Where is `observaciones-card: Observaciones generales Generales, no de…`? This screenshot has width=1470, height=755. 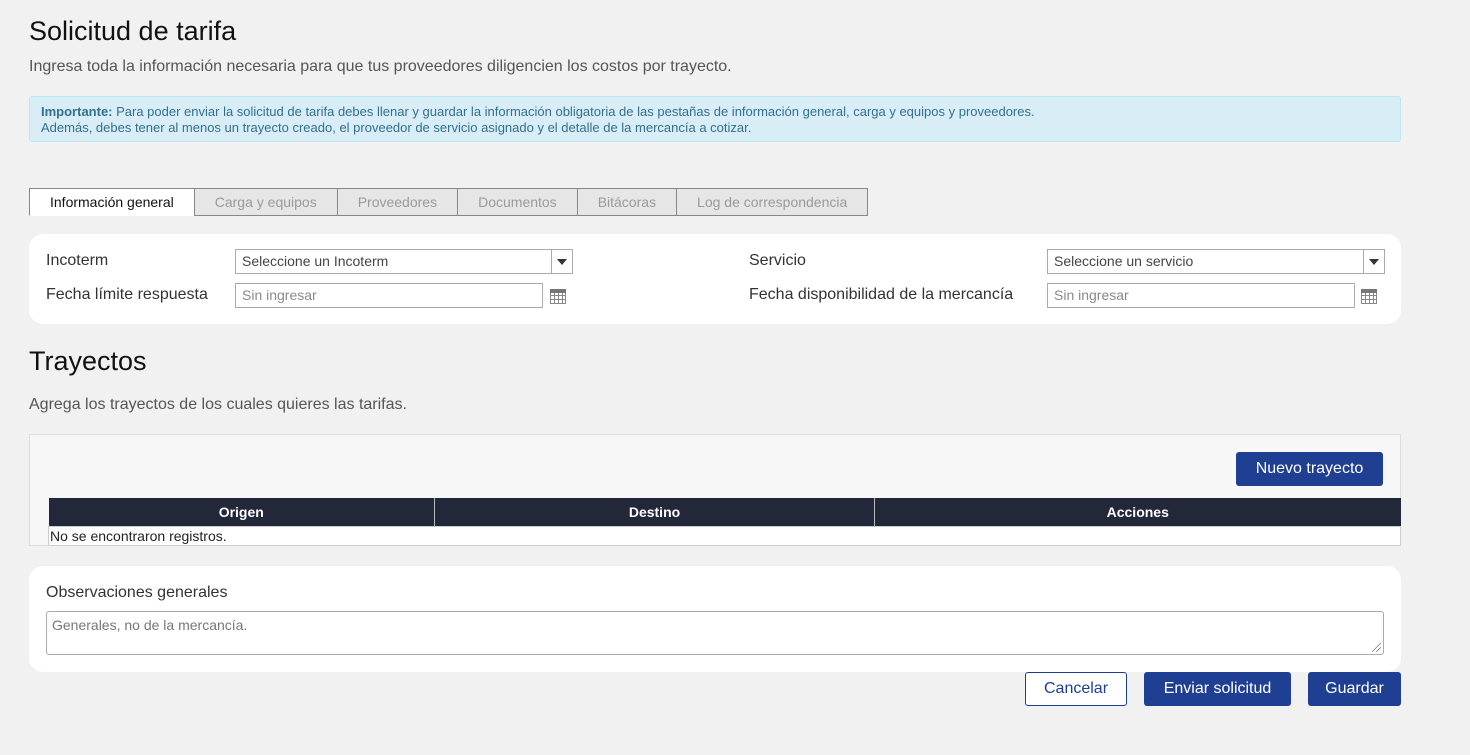 observaciones-card: Observaciones generales Generales, no de… is located at coordinates (715, 619).